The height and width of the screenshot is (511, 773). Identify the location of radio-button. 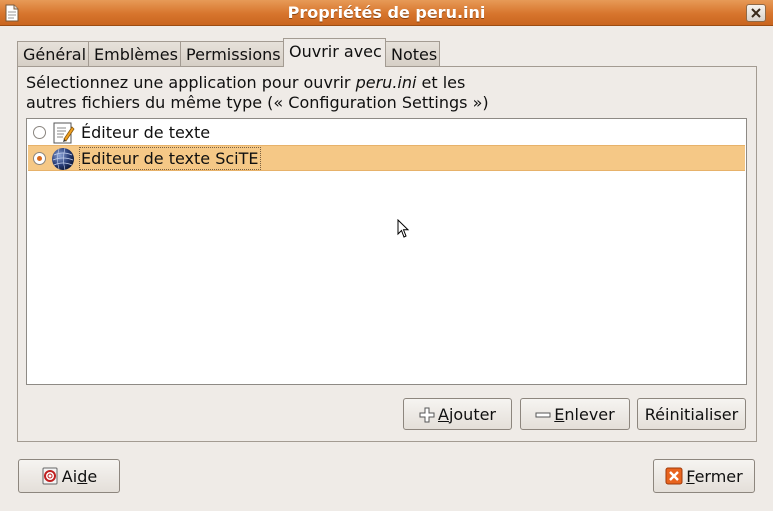
(39, 132).